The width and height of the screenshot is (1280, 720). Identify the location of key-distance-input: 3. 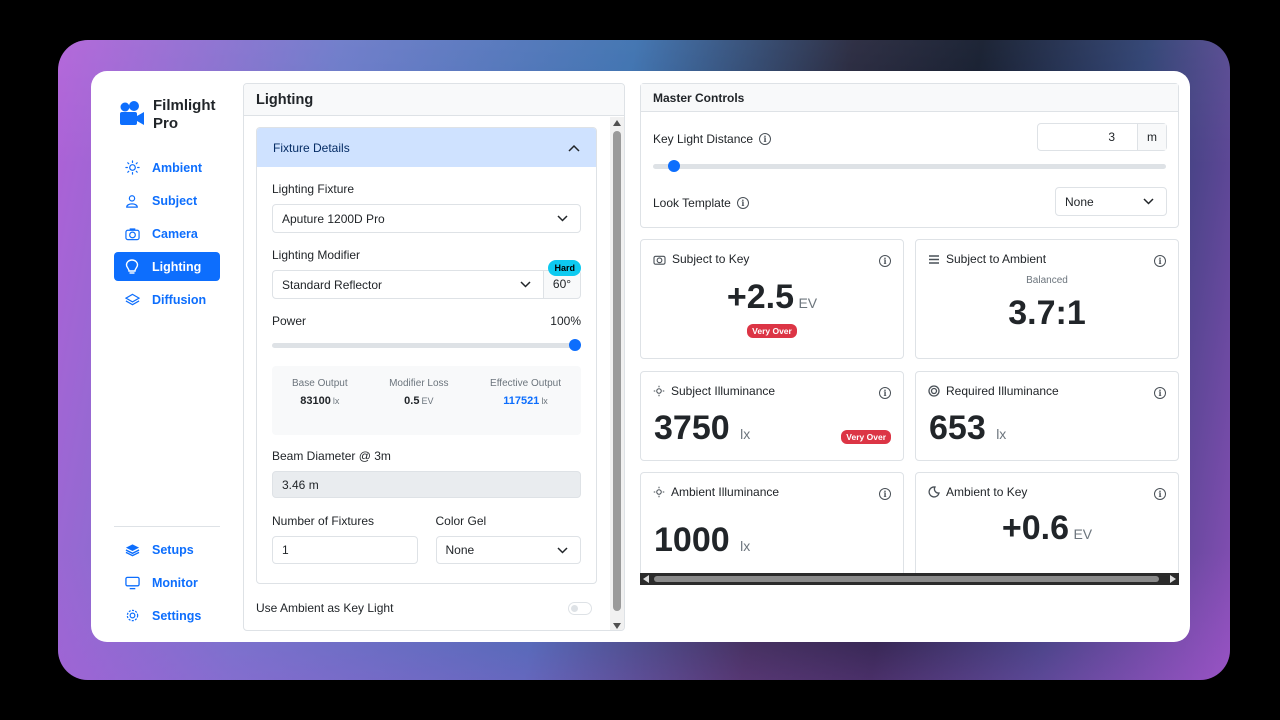
(1087, 137).